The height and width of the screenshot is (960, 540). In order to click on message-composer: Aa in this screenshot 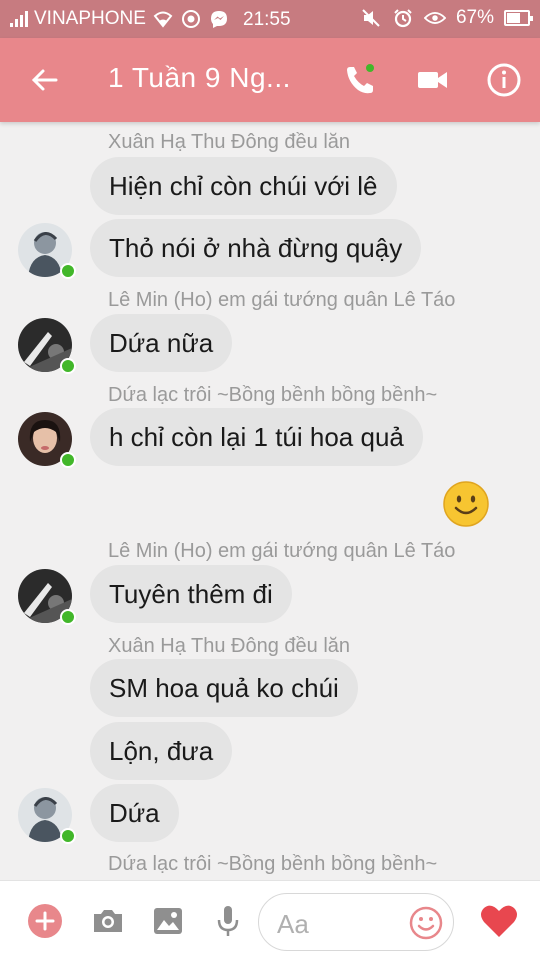, I will do `click(270, 920)`.